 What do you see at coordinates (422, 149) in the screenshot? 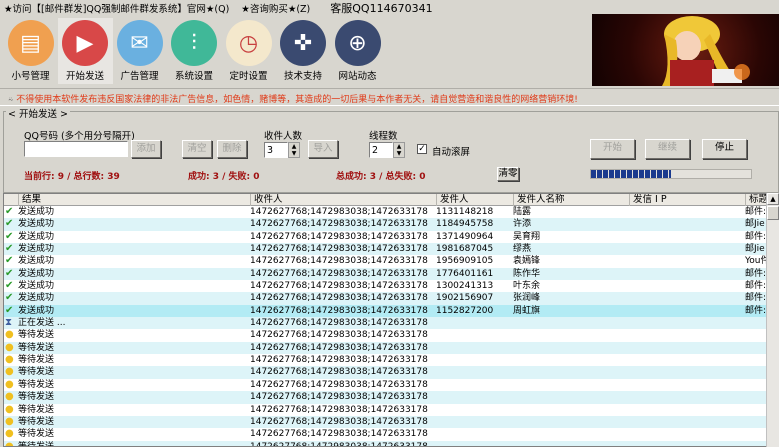
I see `autoscroll-checkbox: ✓` at bounding box center [422, 149].